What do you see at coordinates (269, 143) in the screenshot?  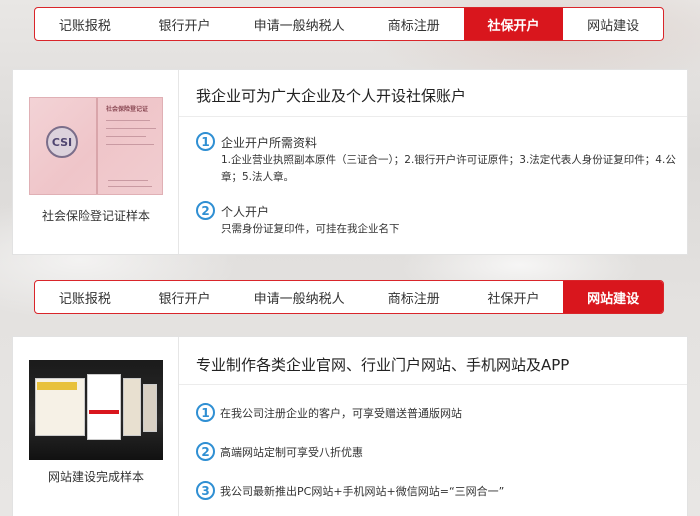 I see `item-heading: 企业开户所需资料` at bounding box center [269, 143].